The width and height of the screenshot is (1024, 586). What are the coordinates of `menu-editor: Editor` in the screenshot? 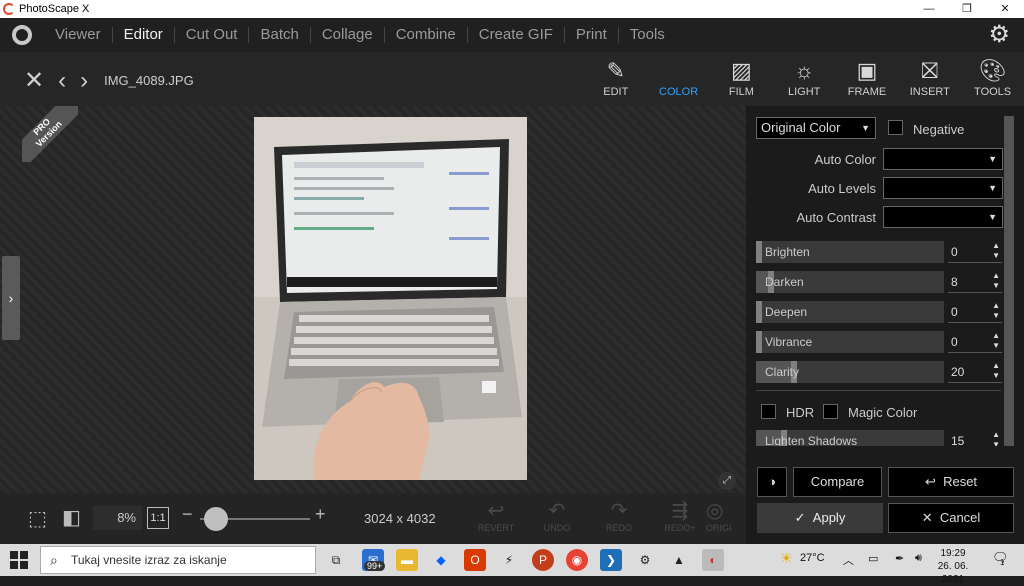 It's located at (142, 35).